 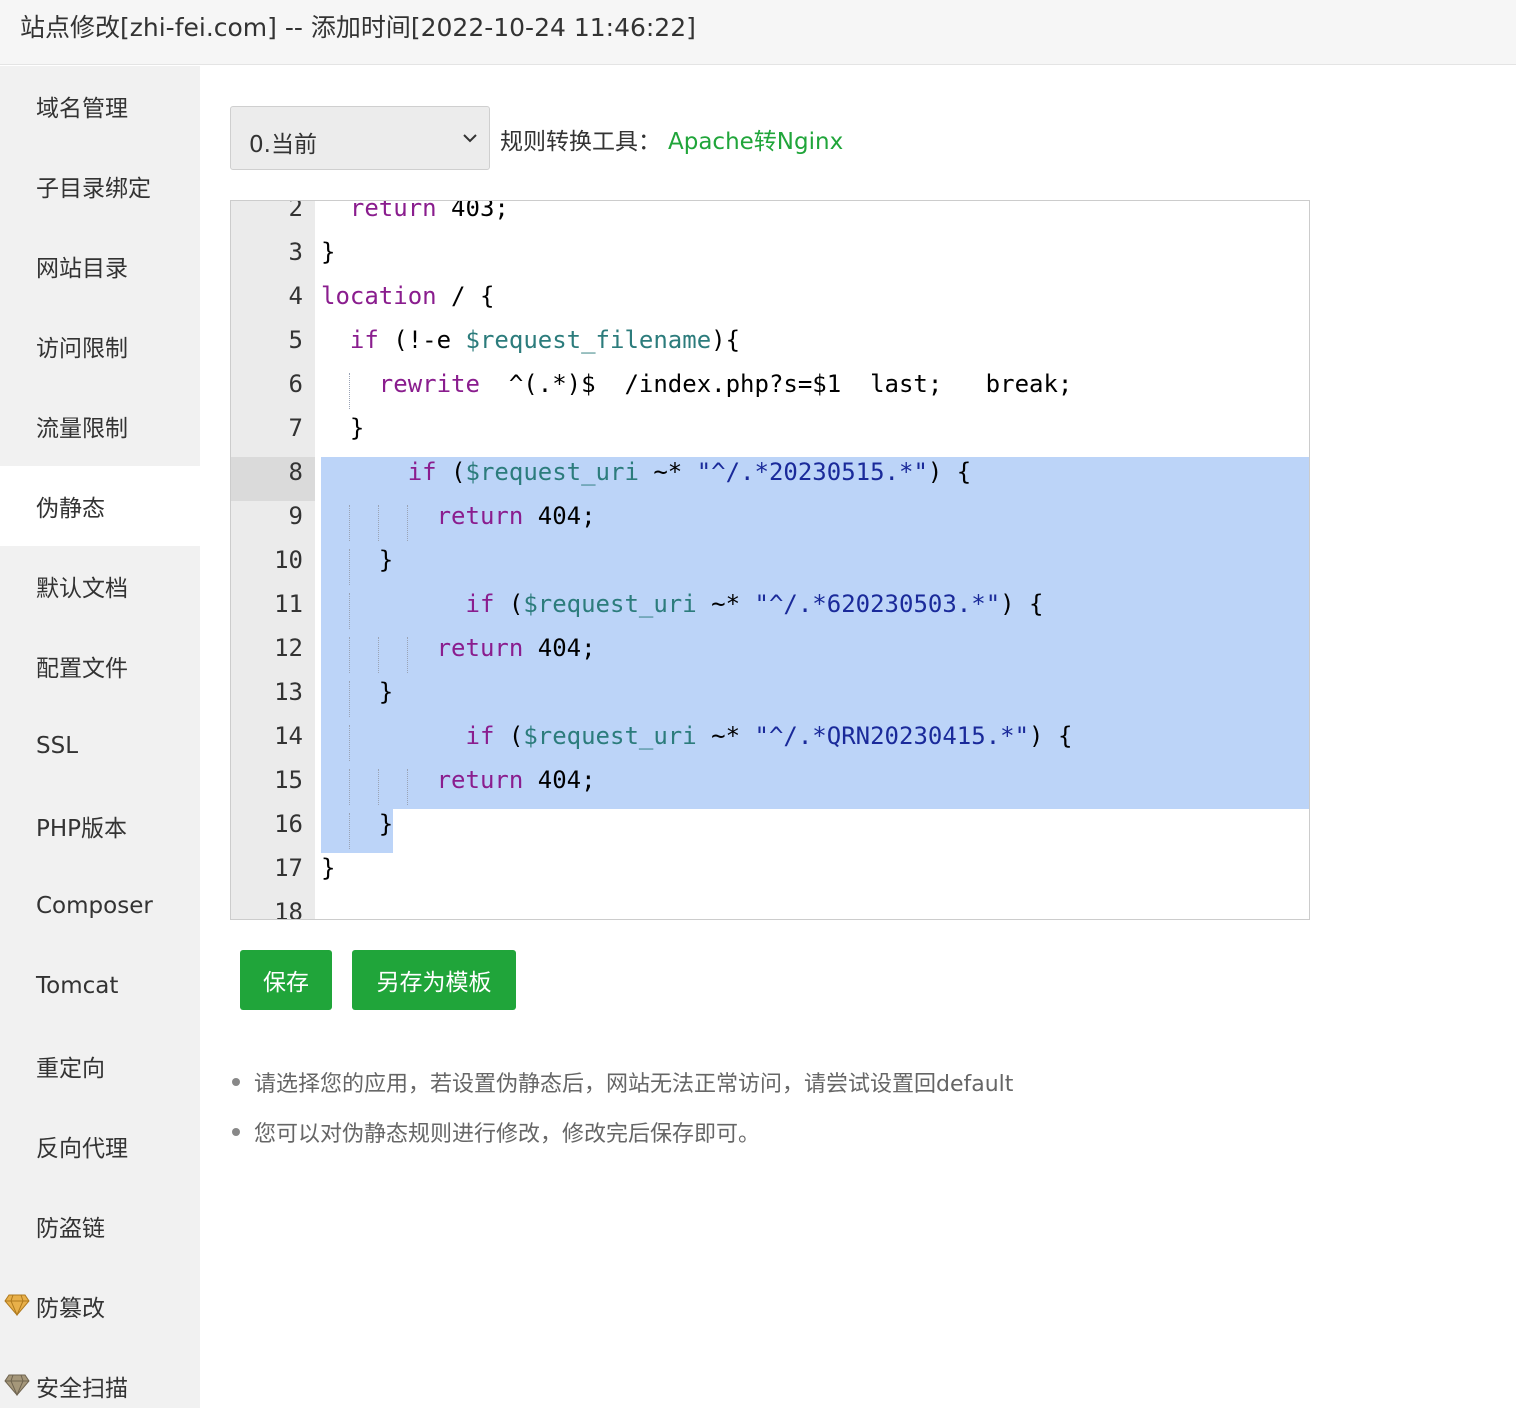 I want to click on line-number: 11, so click(x=288, y=604).